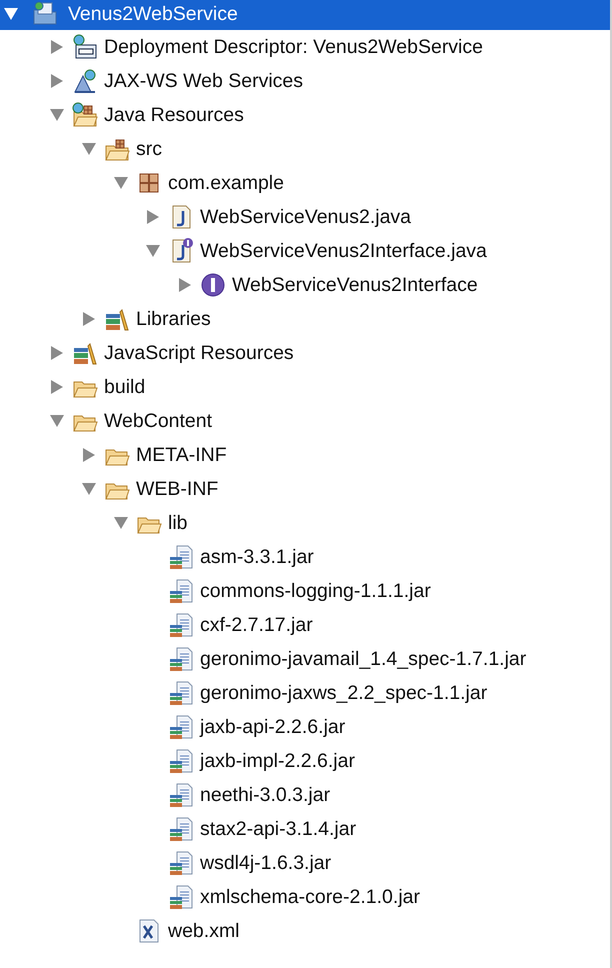 The width and height of the screenshot is (612, 968). I want to click on item-label: xmlschema-core-2.1.0.jar, so click(310, 897).